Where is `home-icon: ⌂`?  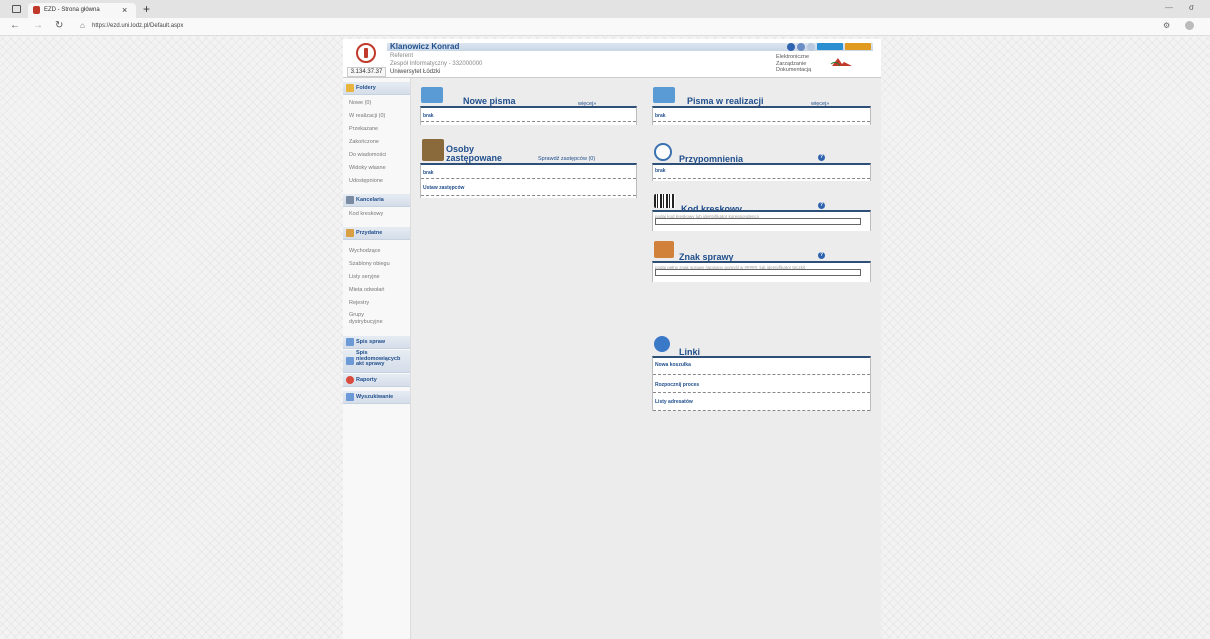
home-icon: ⌂ is located at coordinates (82, 25).